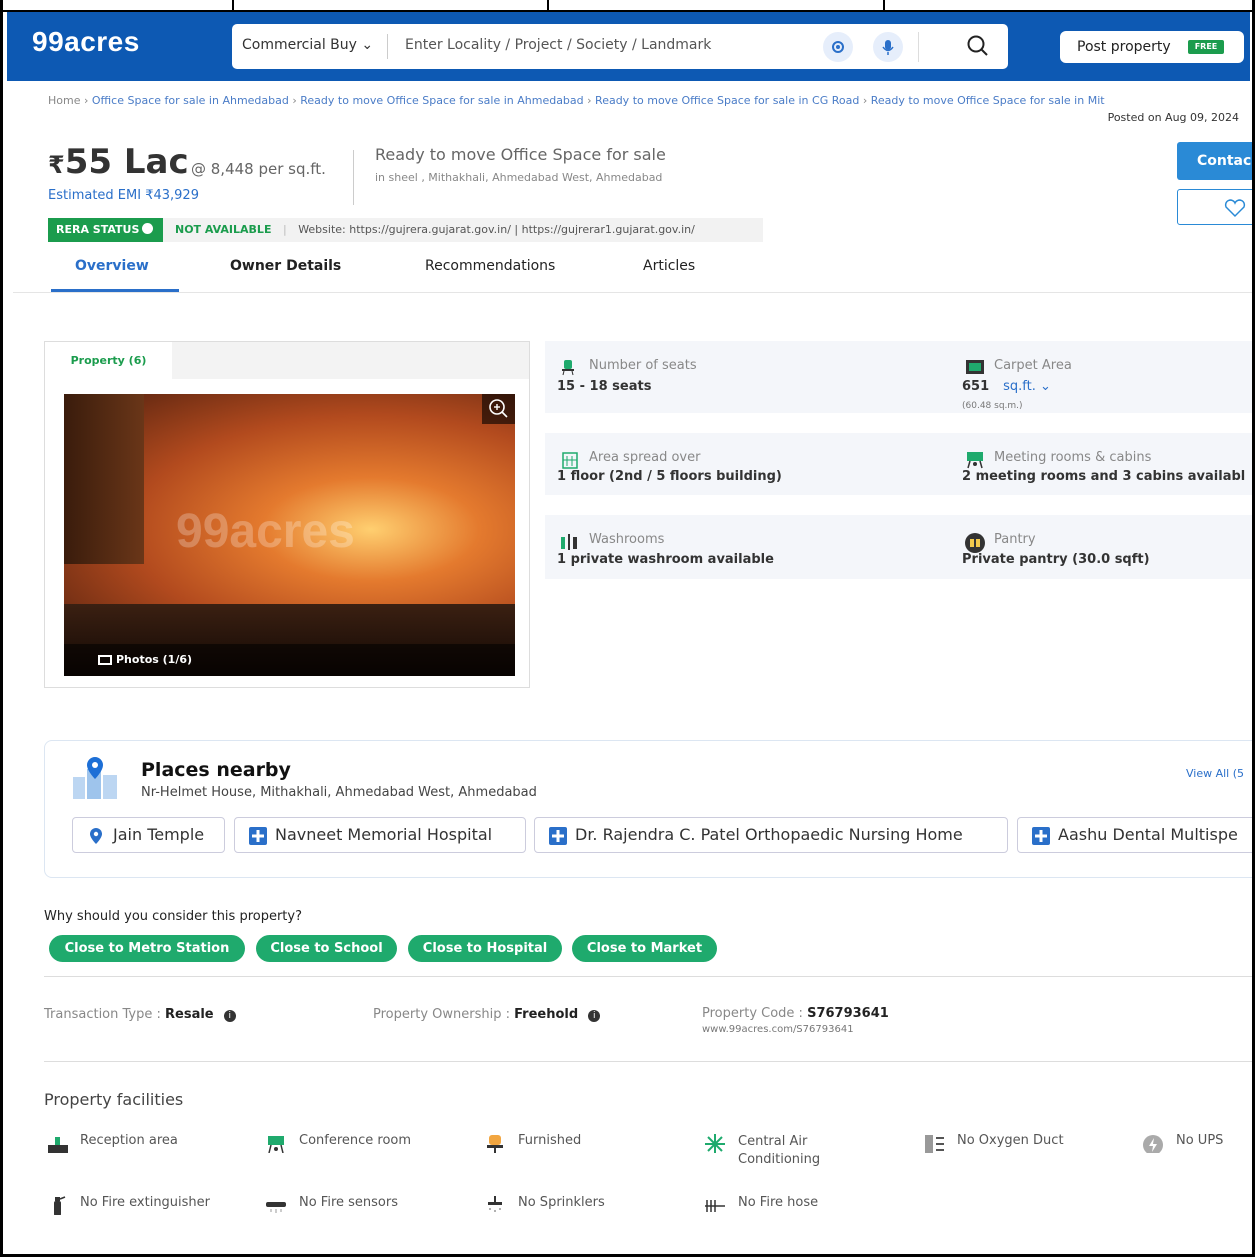  What do you see at coordinates (1206, 47) in the screenshot?
I see `free-badge: FREE` at bounding box center [1206, 47].